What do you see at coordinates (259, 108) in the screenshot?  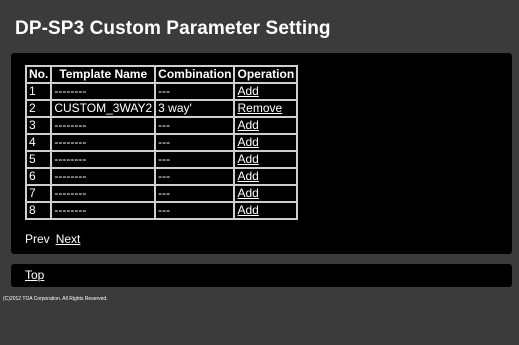 I see `remove-link: Remove` at bounding box center [259, 108].